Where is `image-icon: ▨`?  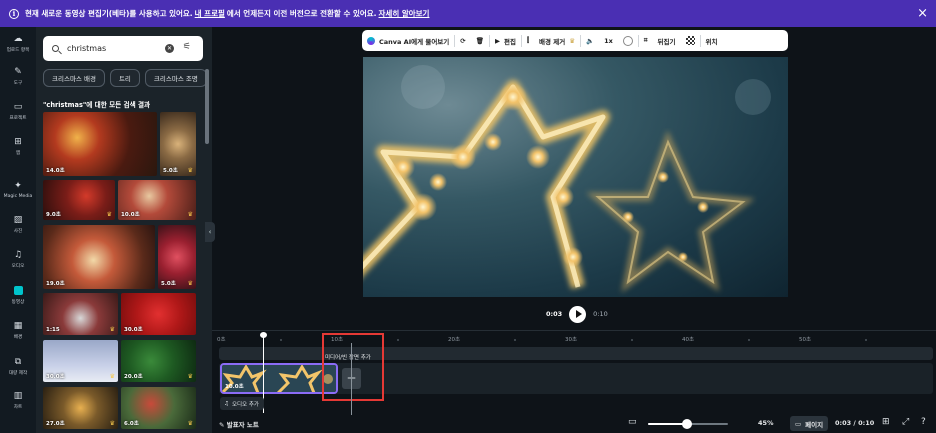 image-icon: ▨ is located at coordinates (18, 220).